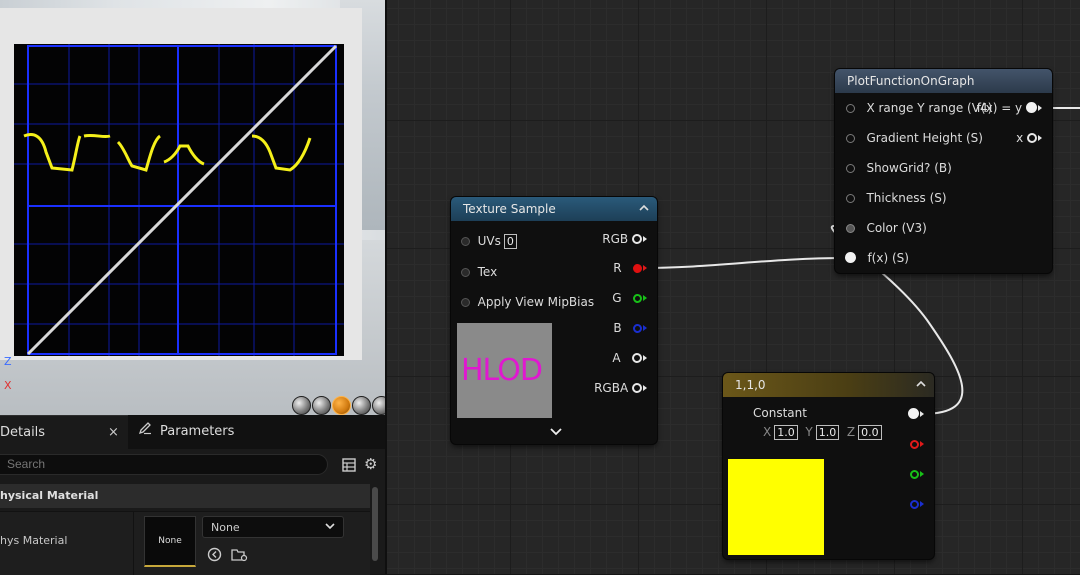  What do you see at coordinates (349, 464) in the screenshot?
I see `table-view-icon` at bounding box center [349, 464].